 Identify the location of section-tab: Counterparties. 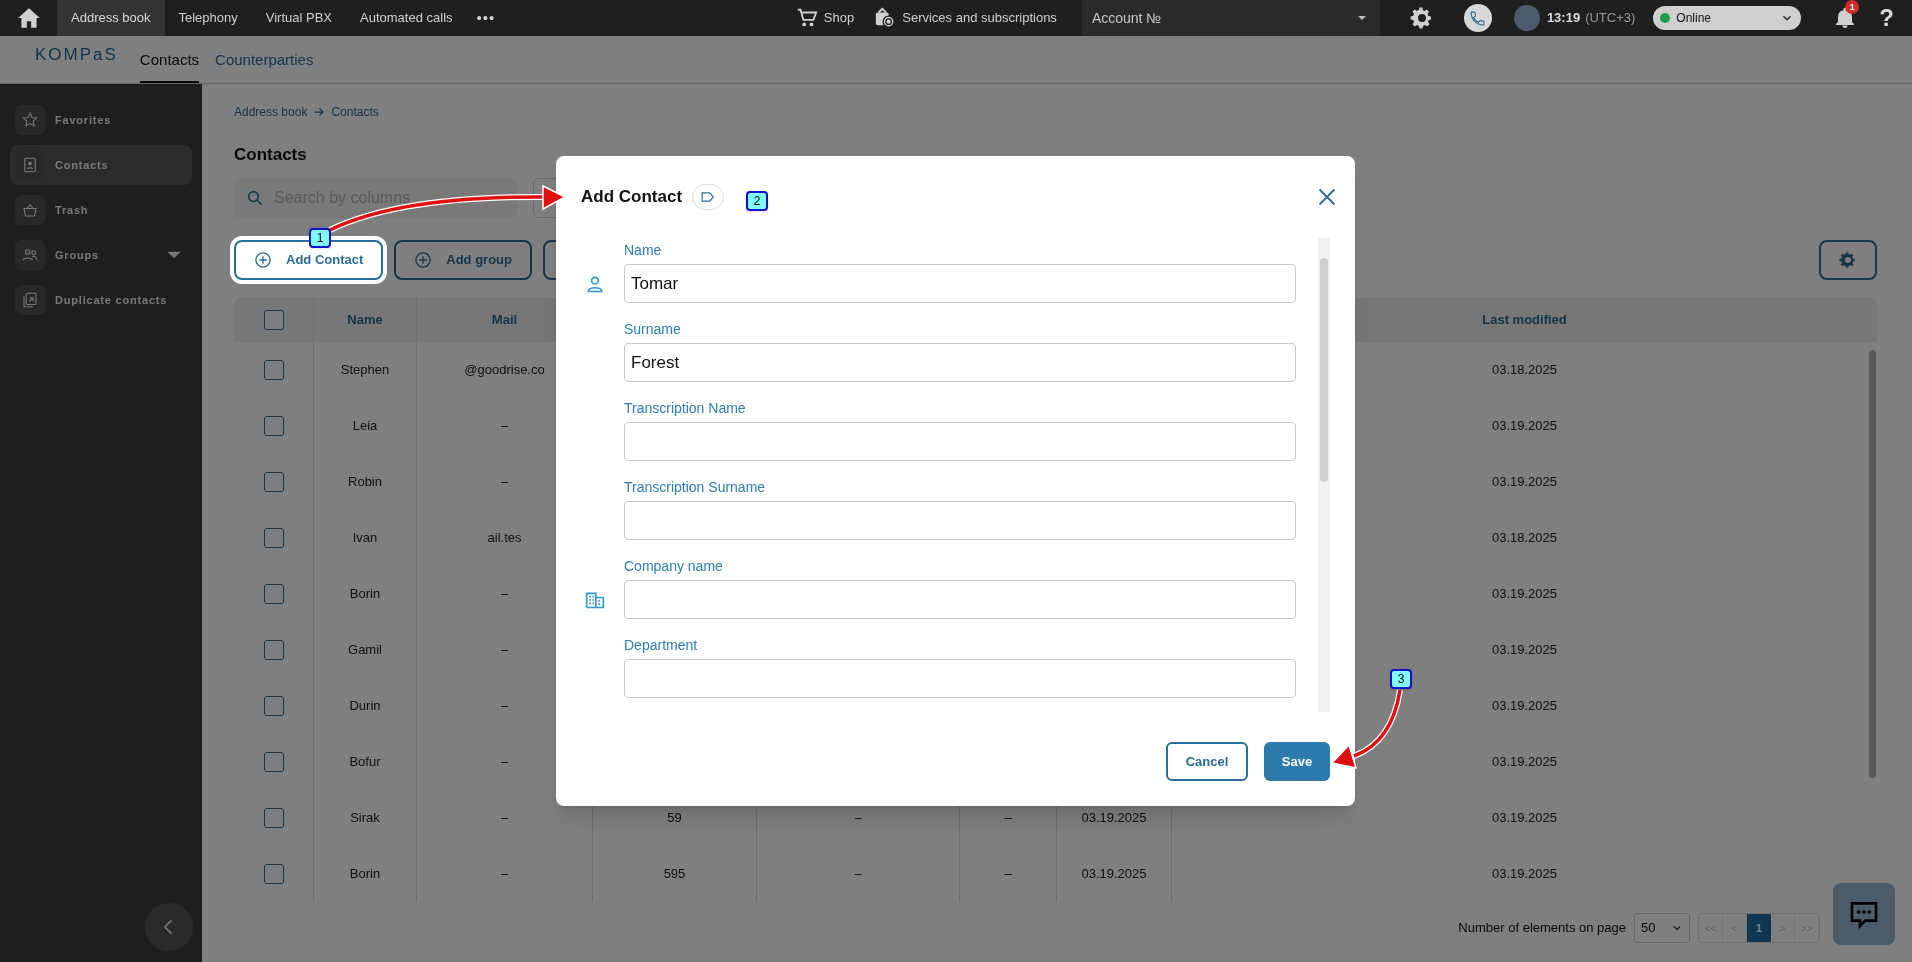
(264, 65).